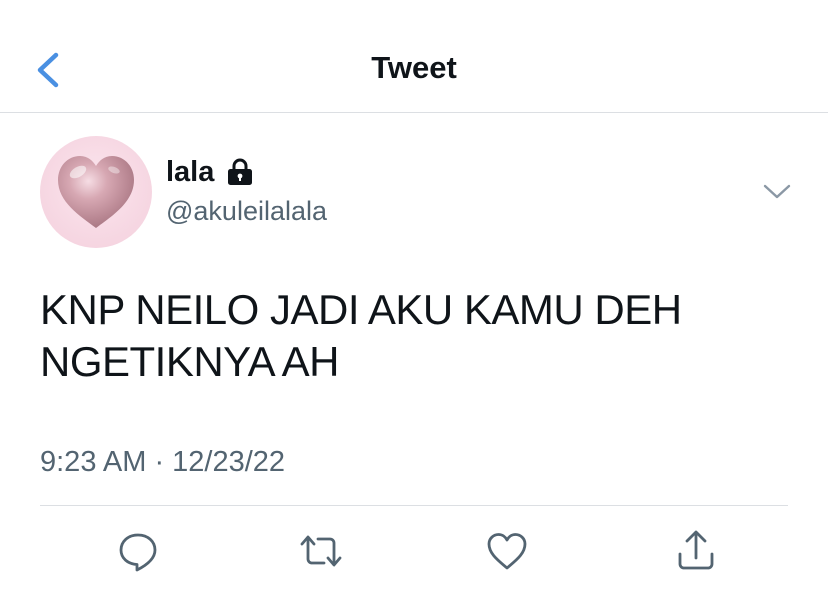  I want to click on divider, so click(414, 505).